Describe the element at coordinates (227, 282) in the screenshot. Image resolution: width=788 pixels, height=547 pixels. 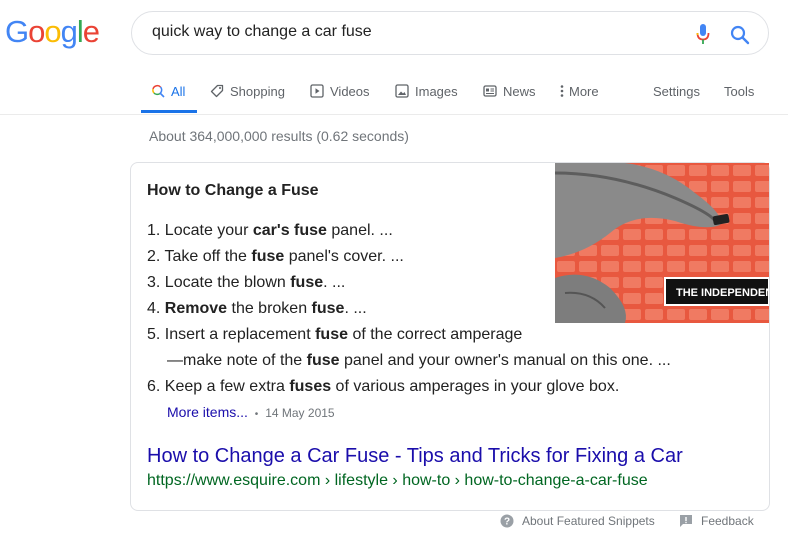
I see `step-text: Locate the blown` at that location.